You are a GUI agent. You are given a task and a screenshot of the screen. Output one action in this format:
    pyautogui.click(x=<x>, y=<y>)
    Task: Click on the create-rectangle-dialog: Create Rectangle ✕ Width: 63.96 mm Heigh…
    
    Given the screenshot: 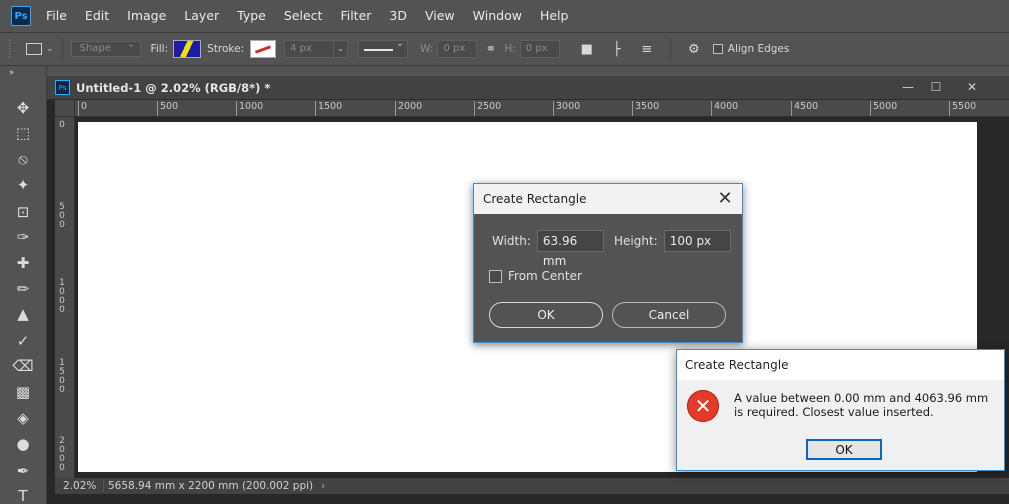 What is the action you would take?
    pyautogui.click(x=608, y=263)
    